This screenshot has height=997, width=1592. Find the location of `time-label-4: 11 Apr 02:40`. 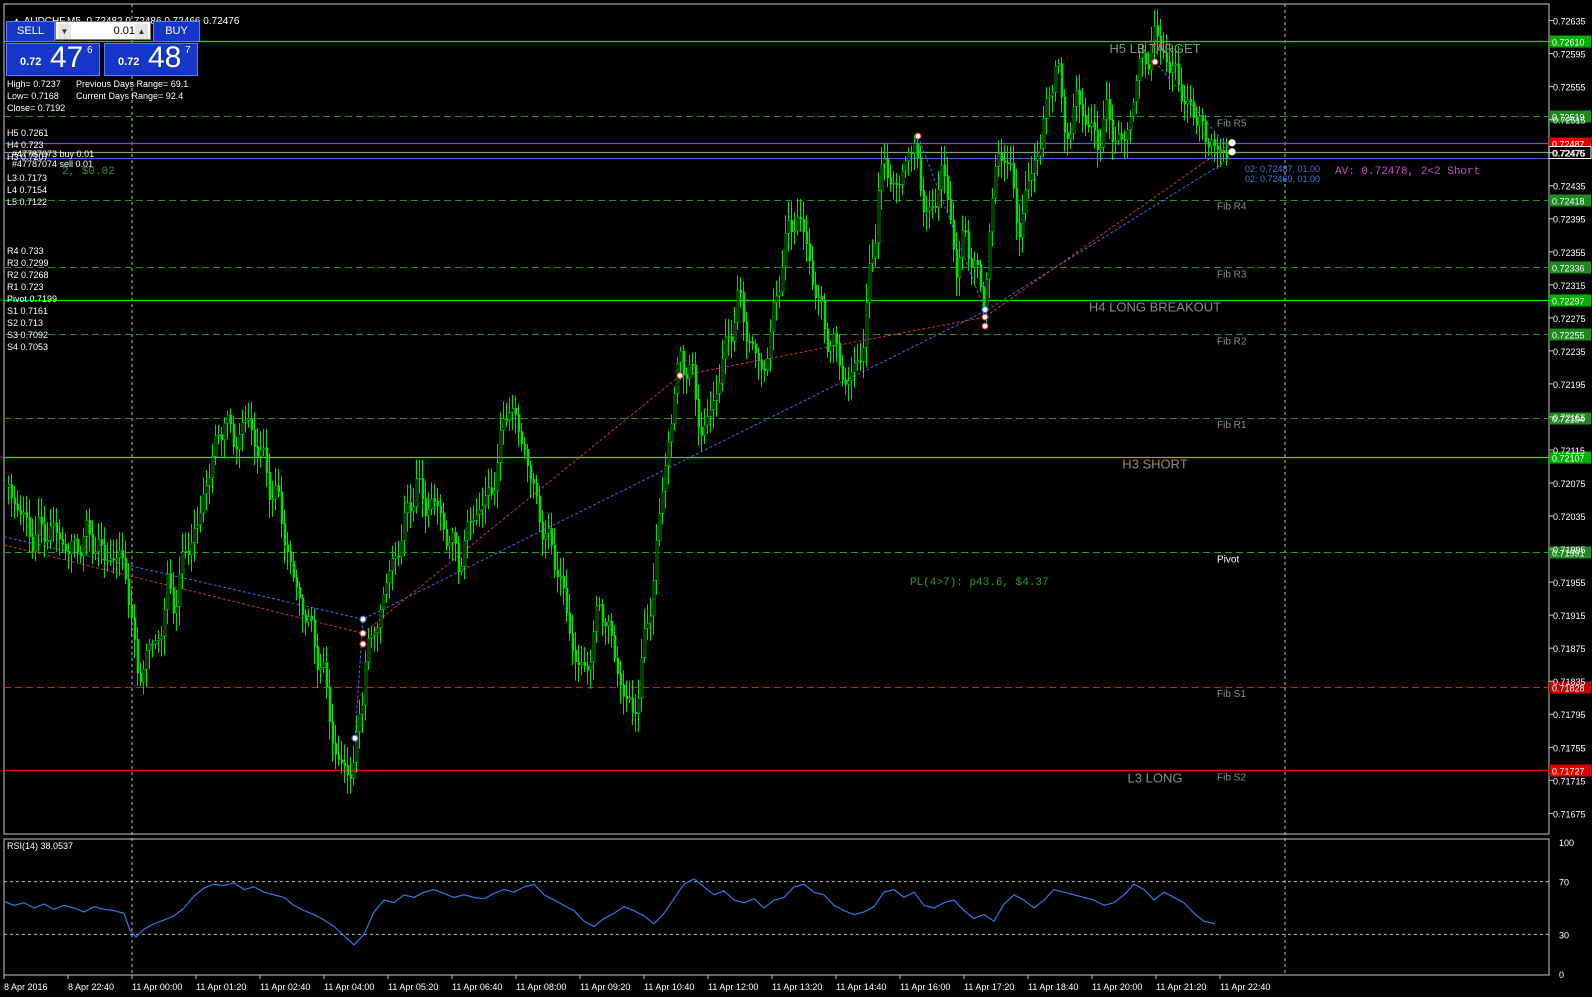

time-label-4: 11 Apr 02:40 is located at coordinates (285, 987).